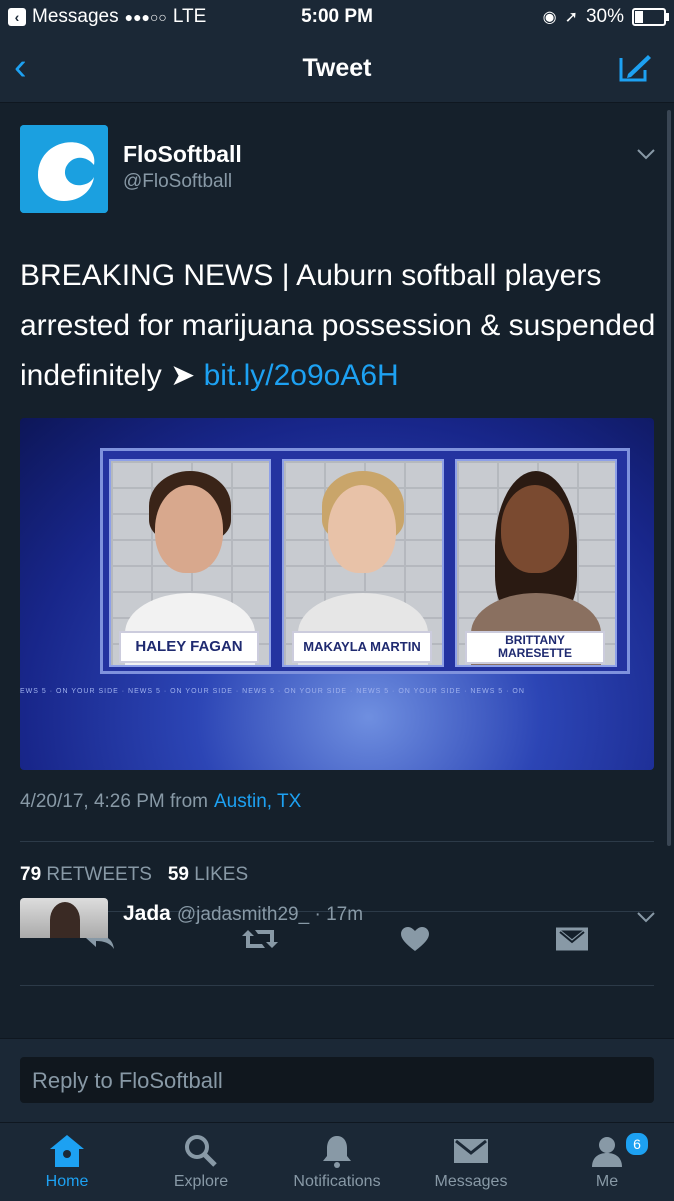 The image size is (674, 1201). I want to click on tweet-link: bit.ly/2o9oA6H, so click(301, 375).